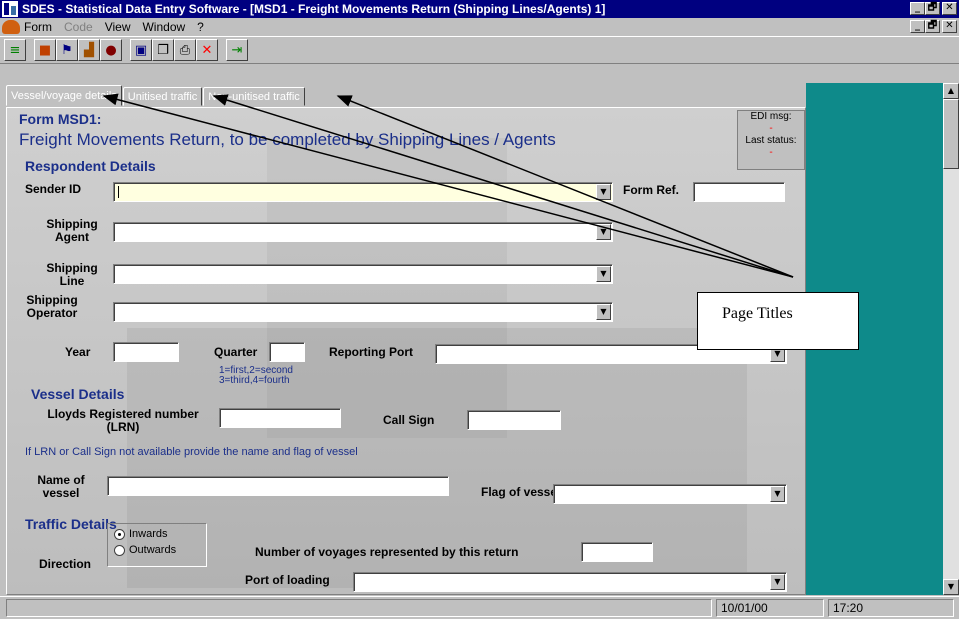 This screenshot has height=619, width=959. Describe the element at coordinates (65, 564) in the screenshot. I see `direction-label: Direction` at that location.